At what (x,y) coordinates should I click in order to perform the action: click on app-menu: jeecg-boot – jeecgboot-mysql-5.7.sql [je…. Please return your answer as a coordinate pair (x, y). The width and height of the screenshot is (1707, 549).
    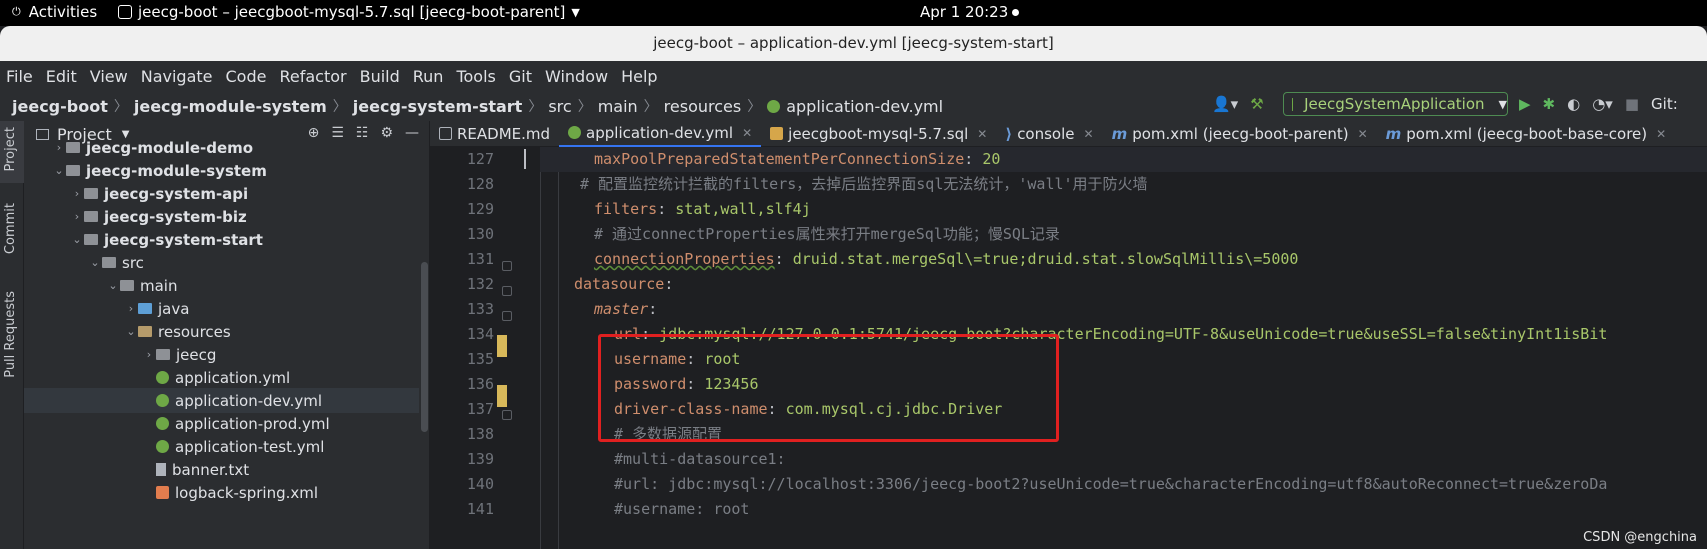
    Looking at the image, I should click on (349, 12).